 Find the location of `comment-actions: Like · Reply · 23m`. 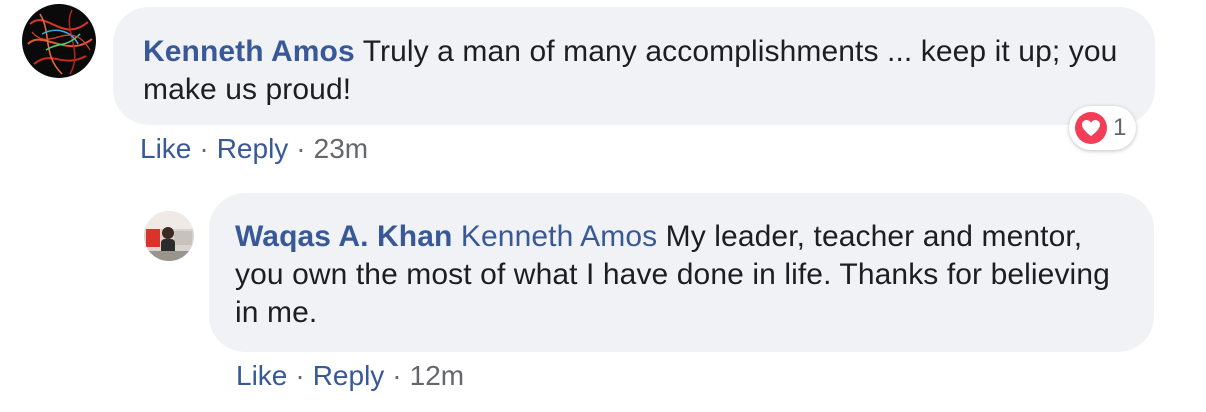

comment-actions: Like · Reply · 23m is located at coordinates (254, 149).